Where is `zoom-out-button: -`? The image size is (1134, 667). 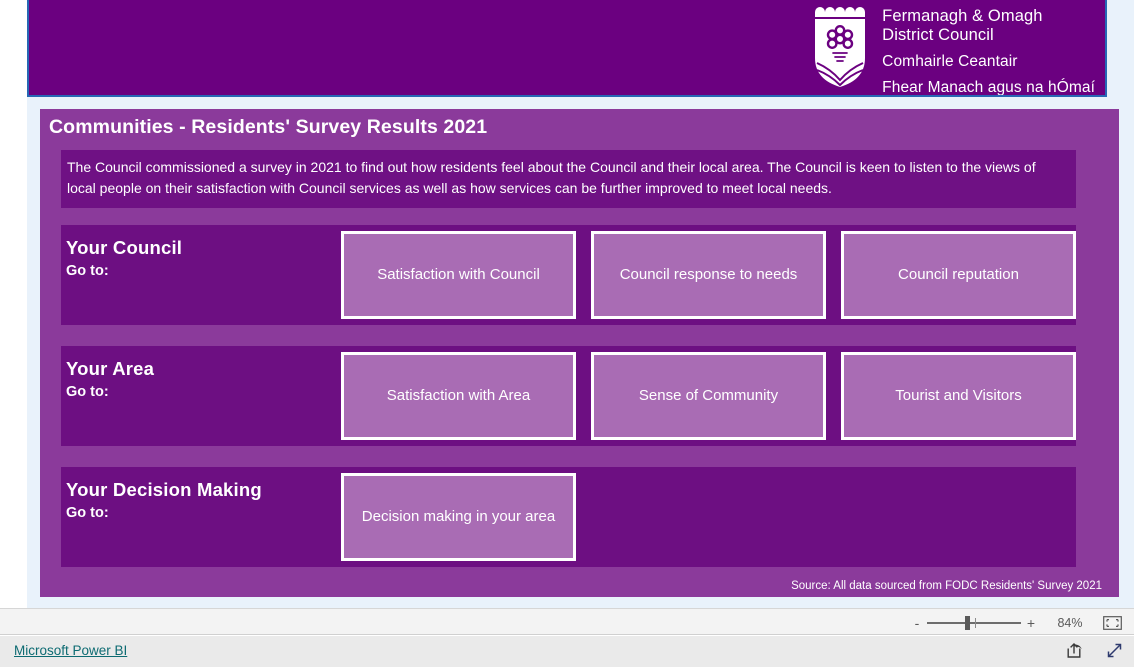 zoom-out-button: - is located at coordinates (917, 623).